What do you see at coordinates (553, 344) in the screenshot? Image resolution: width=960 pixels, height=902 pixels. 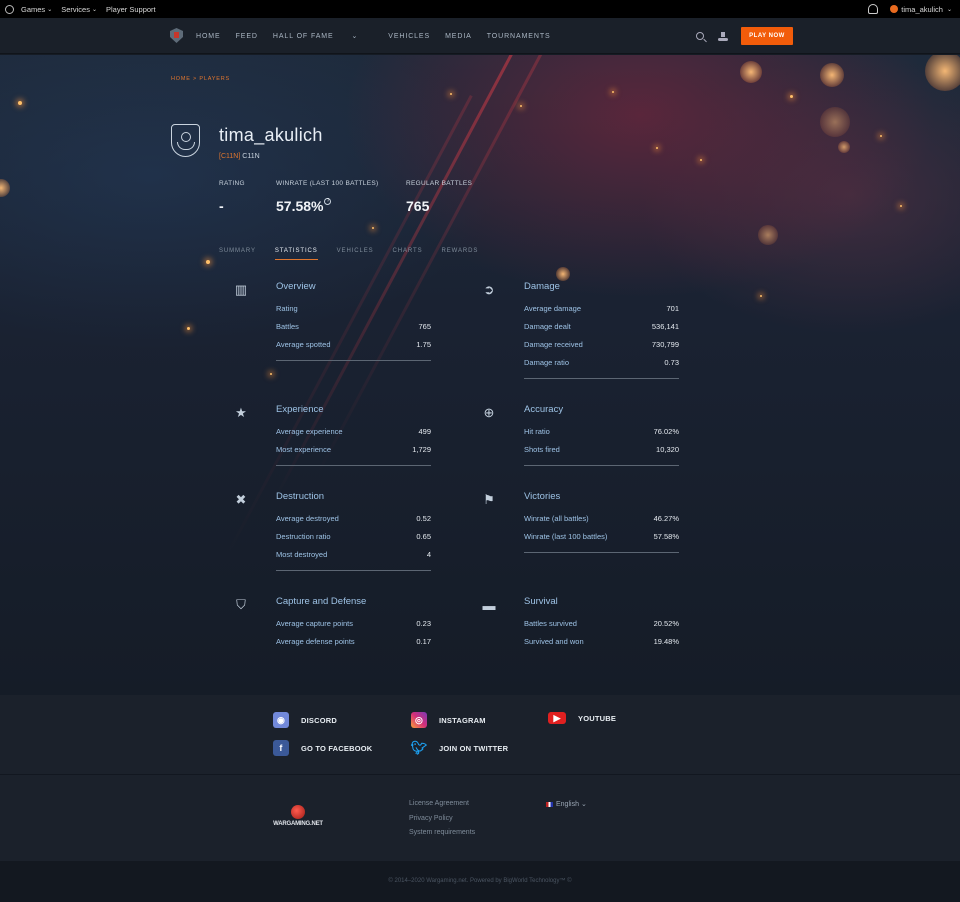 I see `stat-label: Damage received` at bounding box center [553, 344].